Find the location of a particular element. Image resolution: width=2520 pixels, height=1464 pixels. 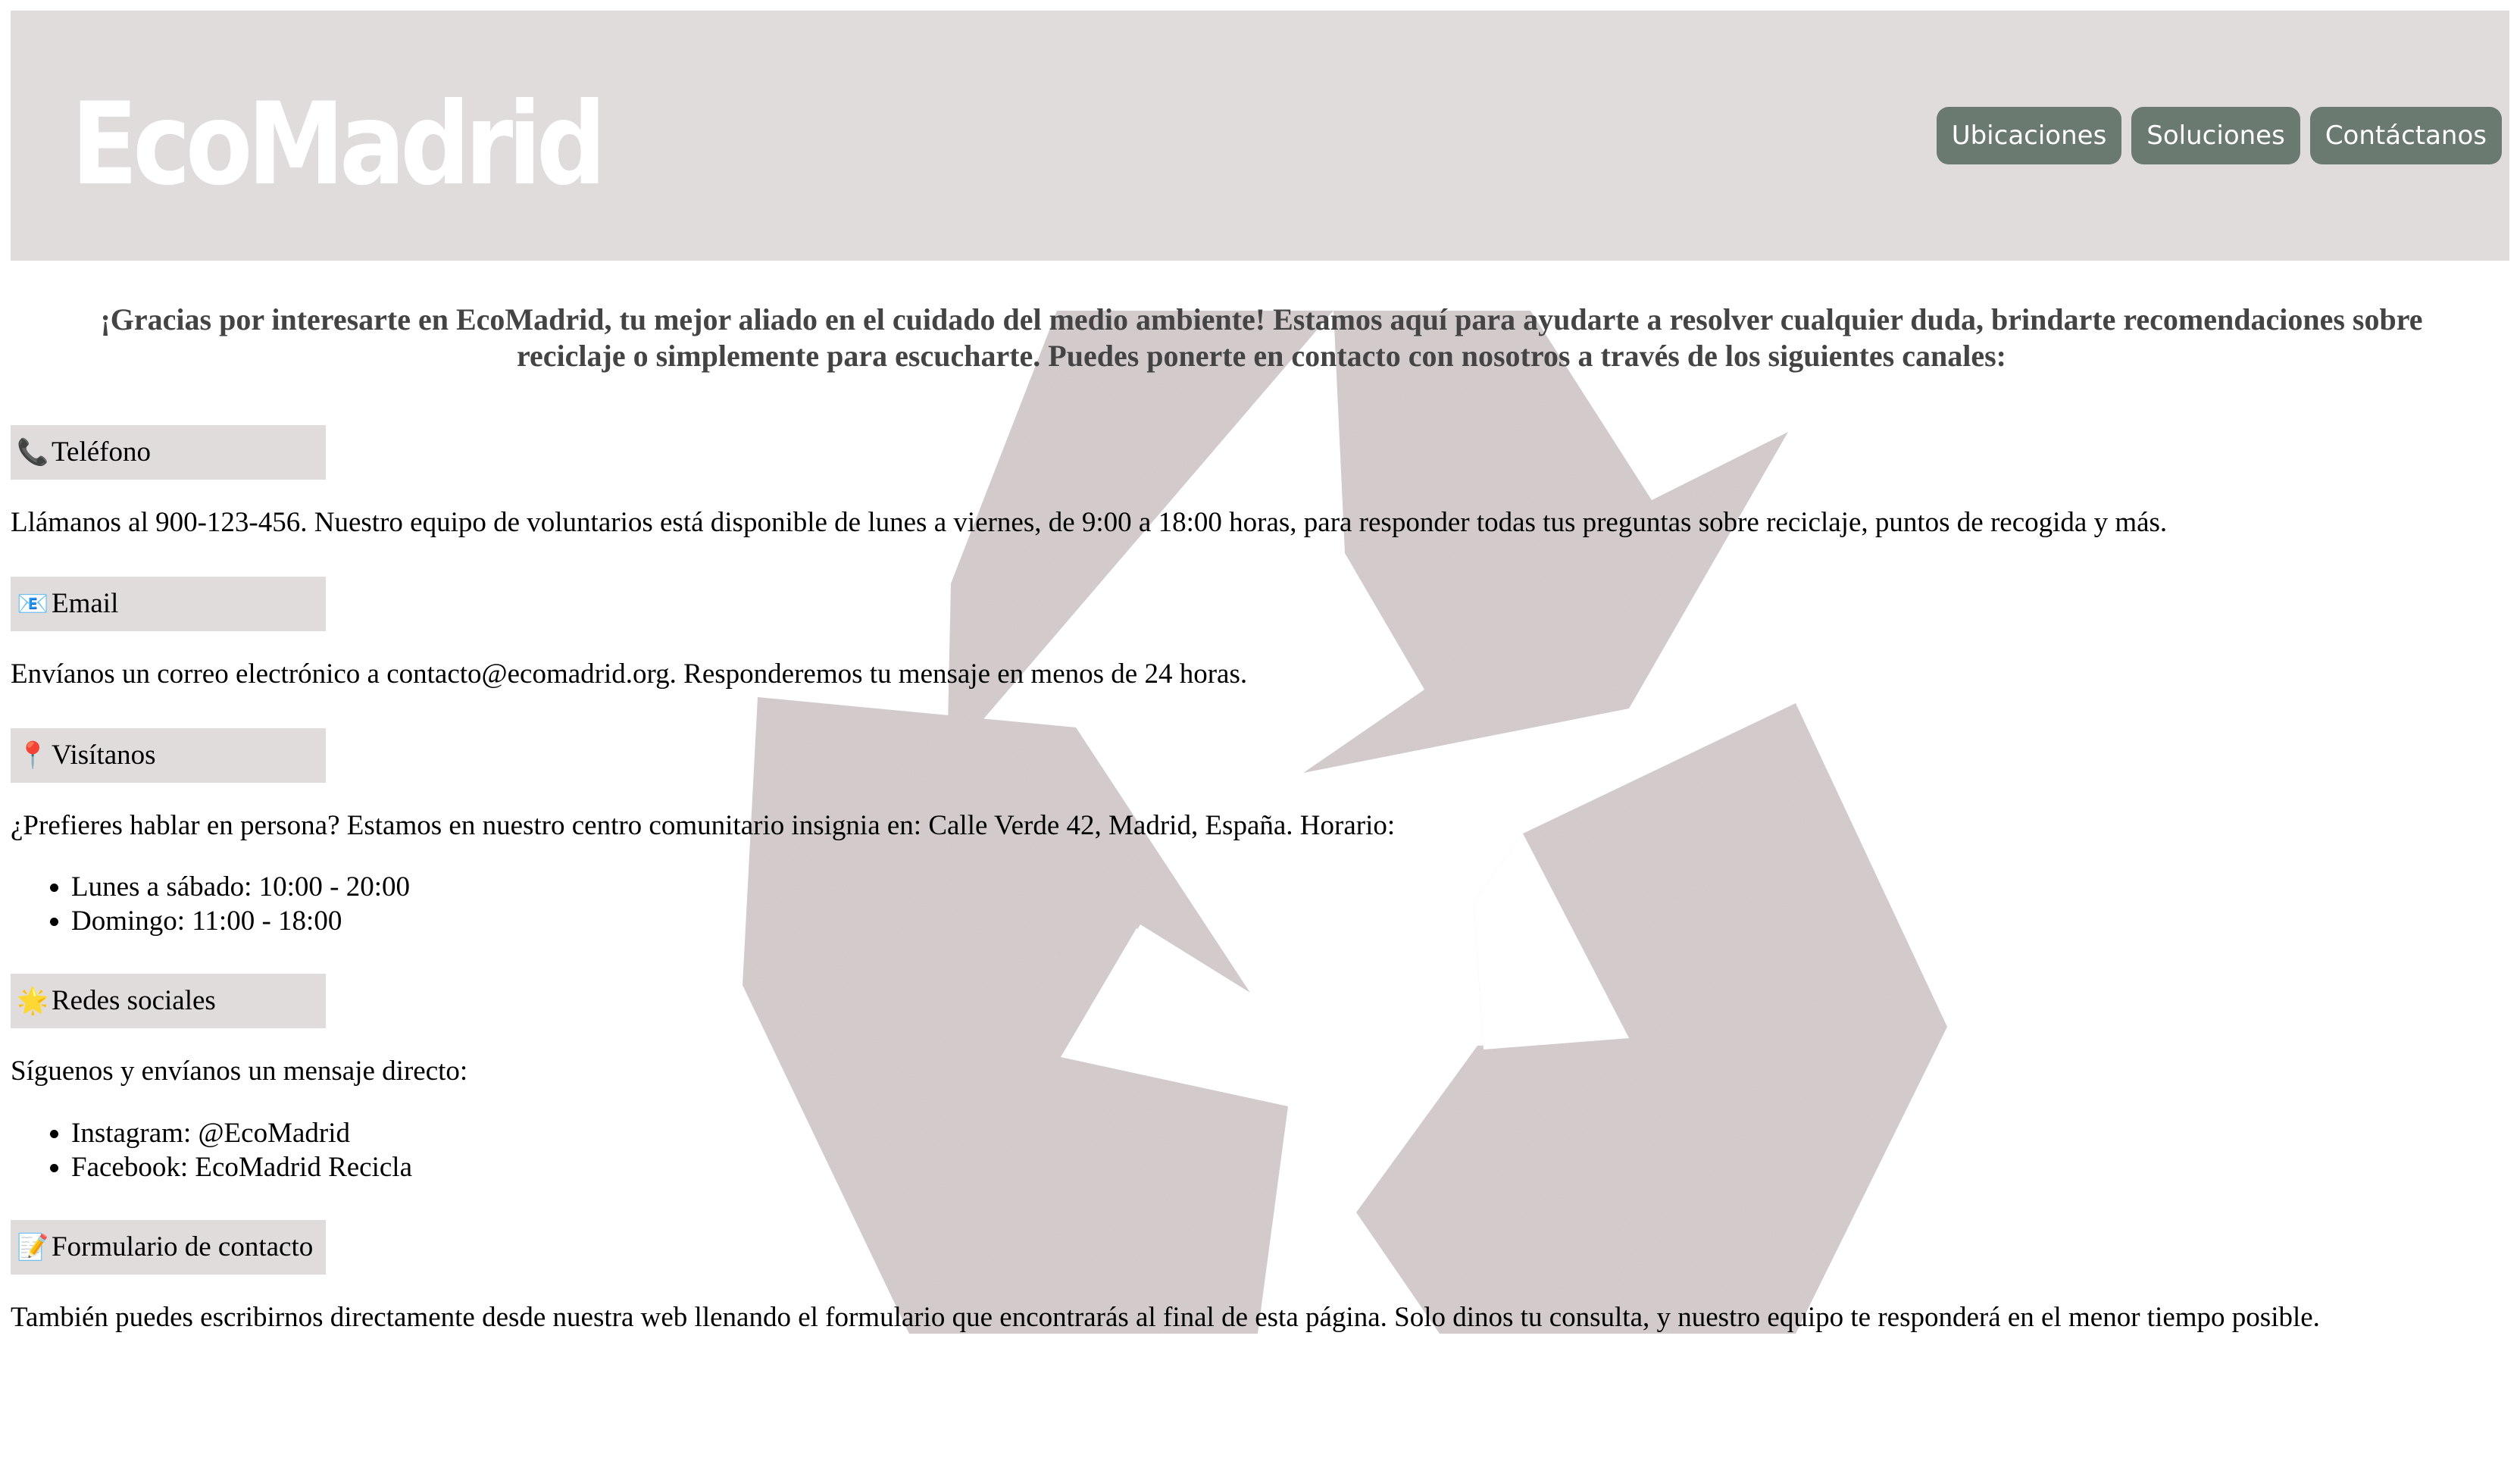

list-item: Domingo: 11:00 - 18:00 is located at coordinates (240, 921).